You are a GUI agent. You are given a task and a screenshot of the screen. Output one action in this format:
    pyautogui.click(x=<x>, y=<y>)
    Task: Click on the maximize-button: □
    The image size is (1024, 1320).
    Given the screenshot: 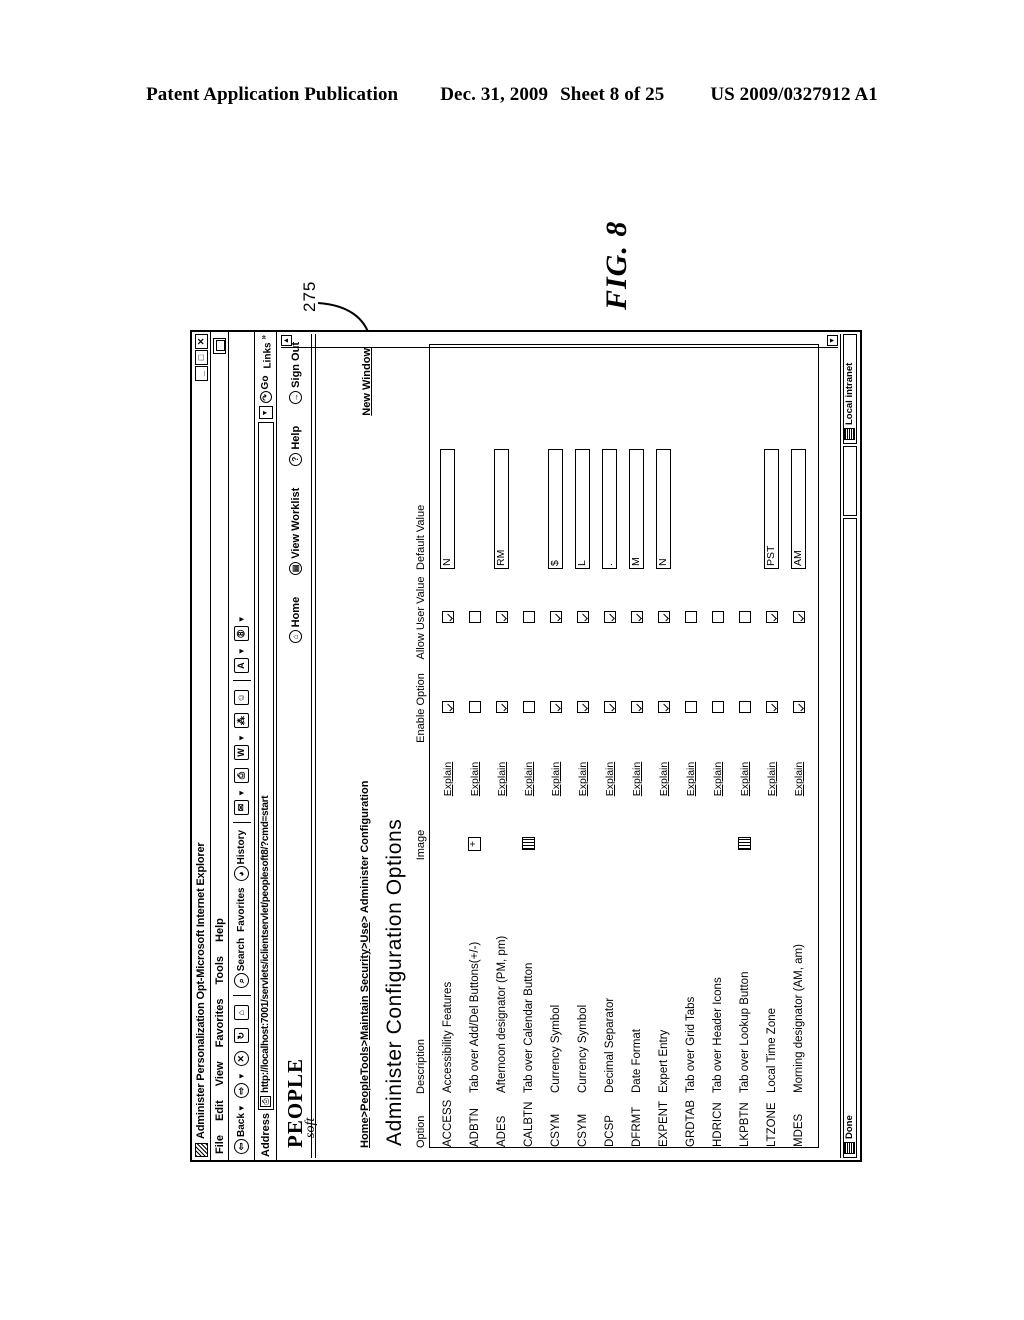 What is the action you would take?
    pyautogui.click(x=201, y=357)
    